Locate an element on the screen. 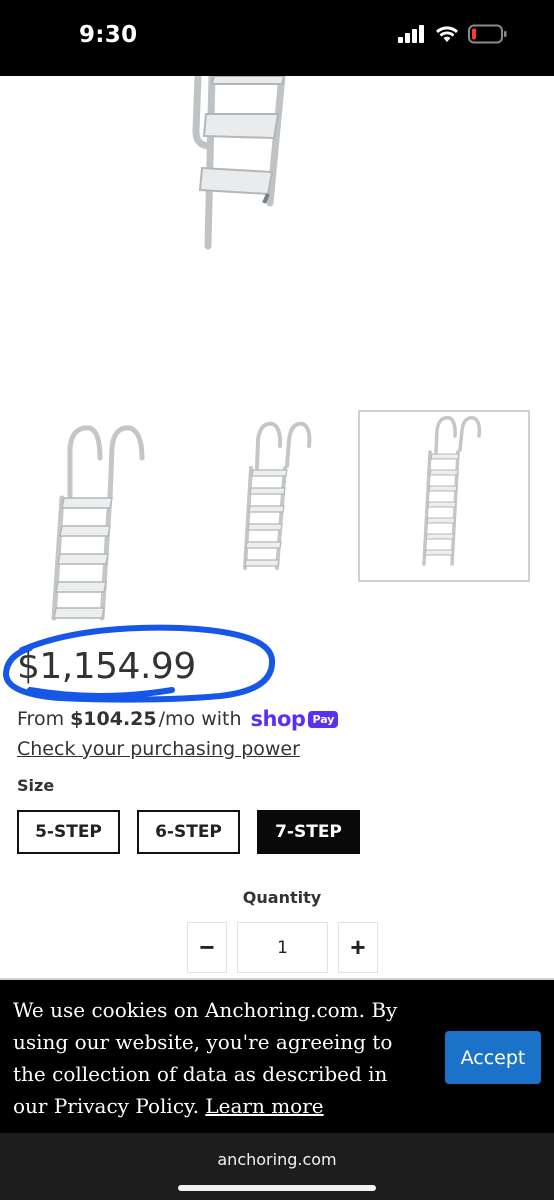 This screenshot has height=1200, width=554. thumbnail-5-step is located at coordinates (95, 522).